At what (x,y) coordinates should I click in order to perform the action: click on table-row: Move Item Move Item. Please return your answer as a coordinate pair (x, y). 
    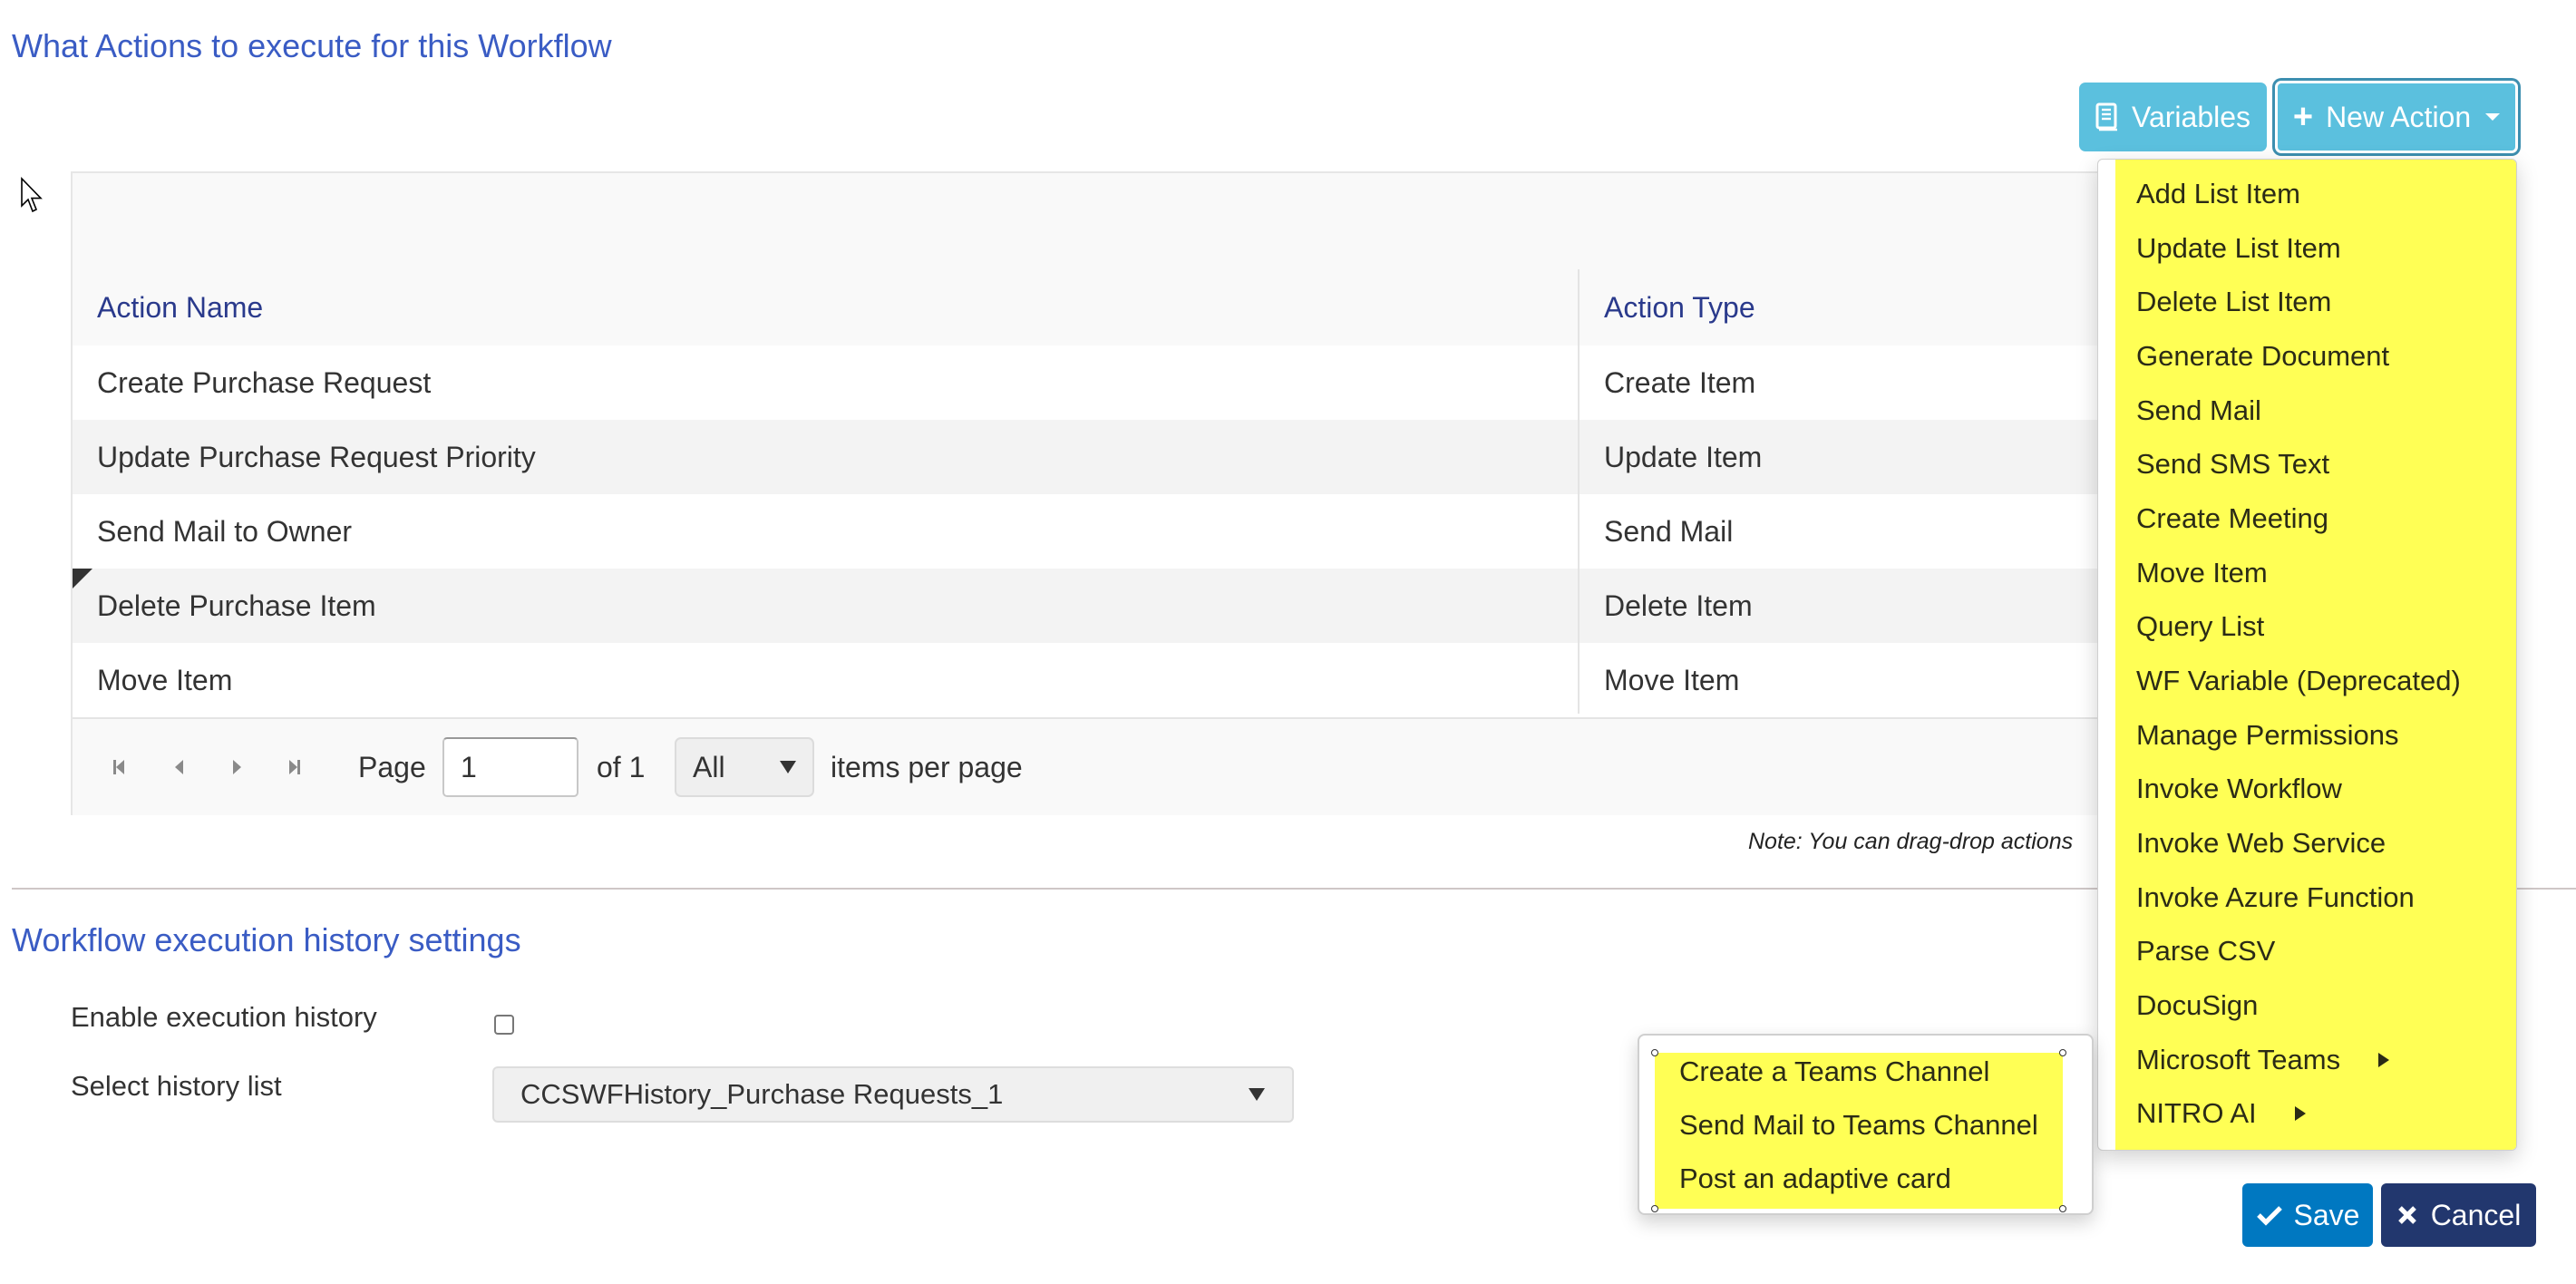
    Looking at the image, I should click on (1086, 680).